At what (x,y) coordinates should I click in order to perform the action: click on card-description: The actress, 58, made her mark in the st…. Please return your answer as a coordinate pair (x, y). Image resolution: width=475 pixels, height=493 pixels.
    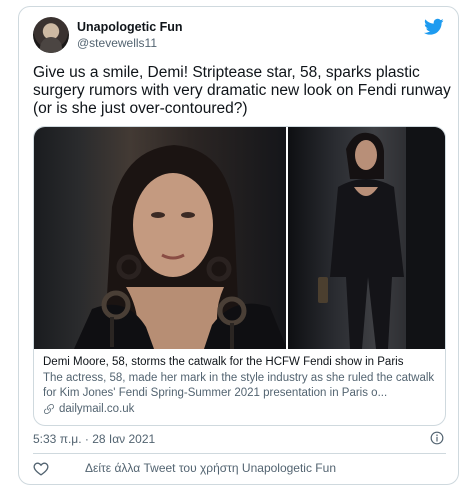
    Looking at the image, I should click on (239, 385).